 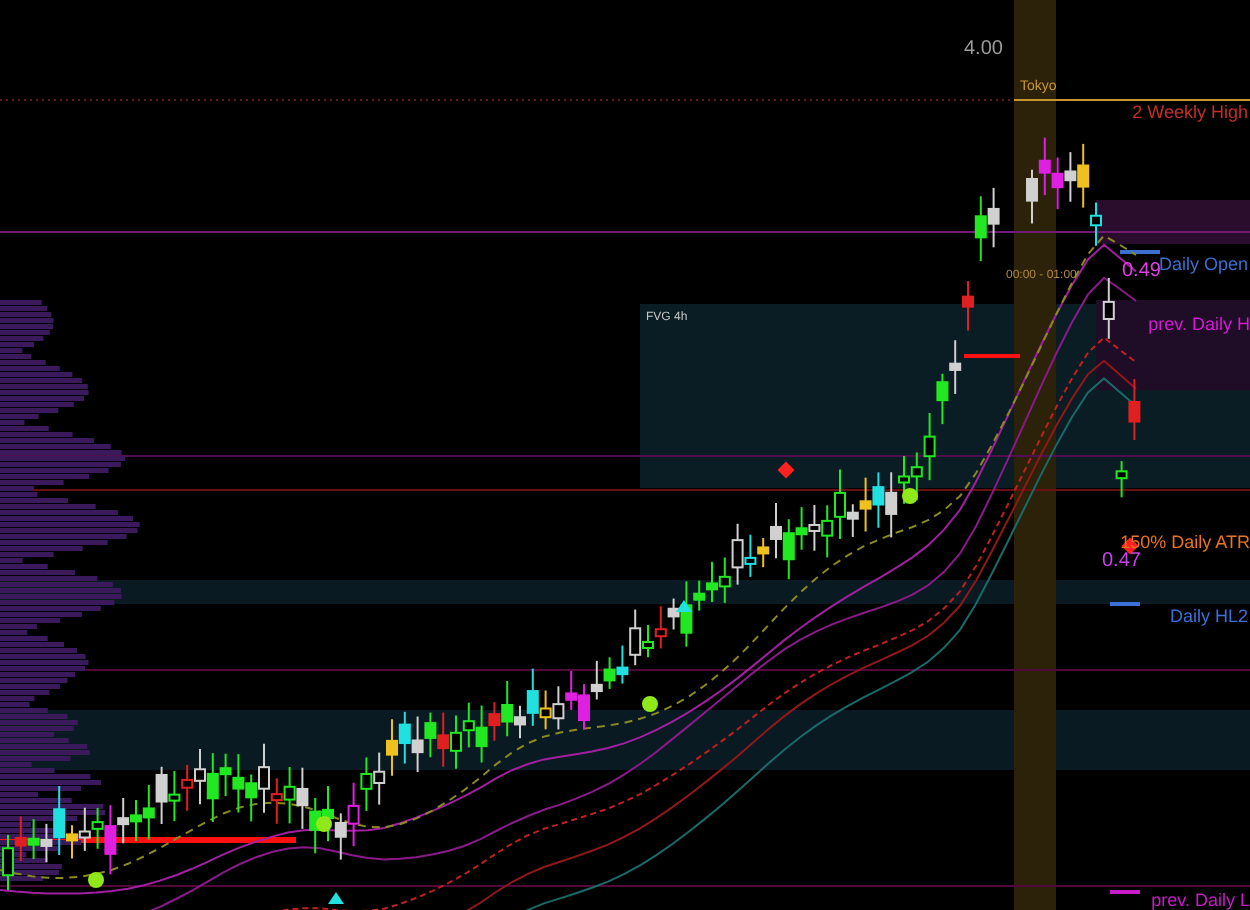 What do you see at coordinates (1121, 562) in the screenshot?
I see `chart-label: 0.47` at bounding box center [1121, 562].